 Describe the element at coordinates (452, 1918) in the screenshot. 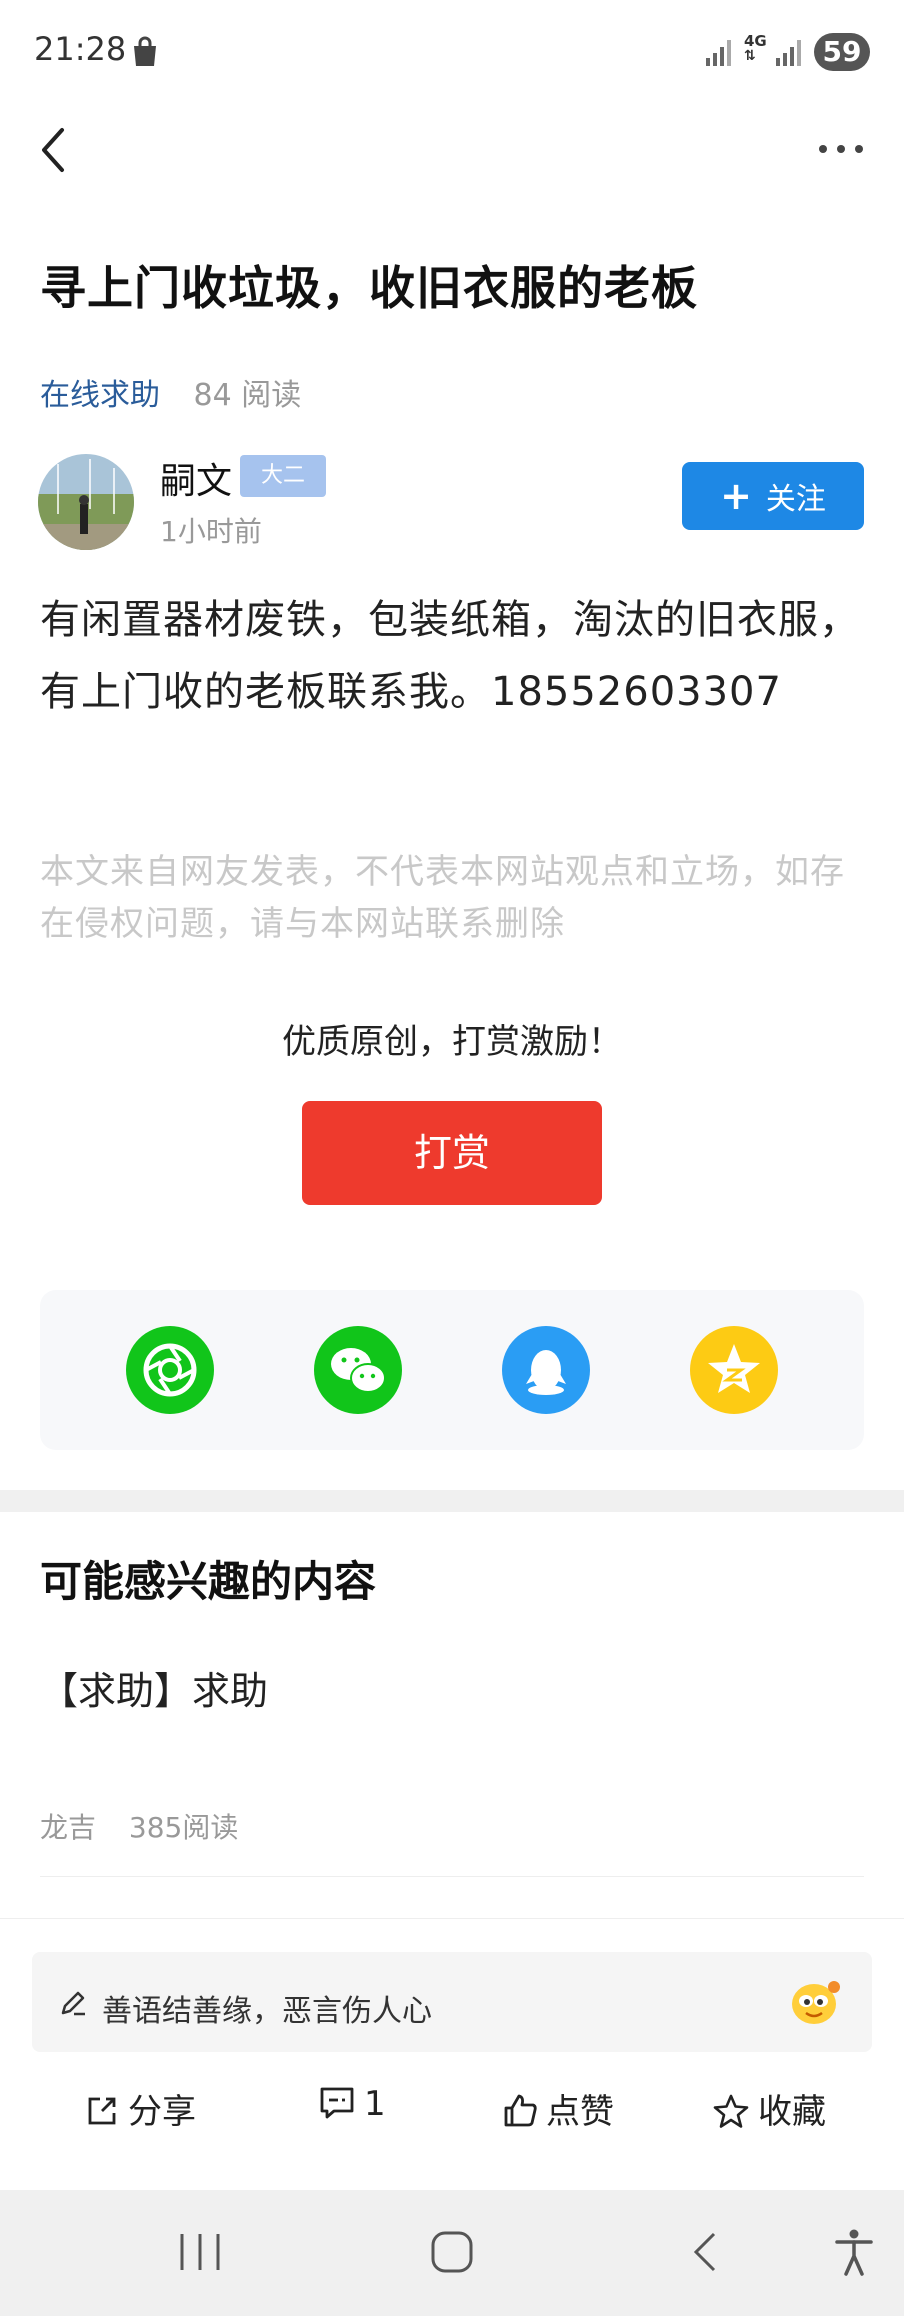

I see `bottom-bar-border` at that location.